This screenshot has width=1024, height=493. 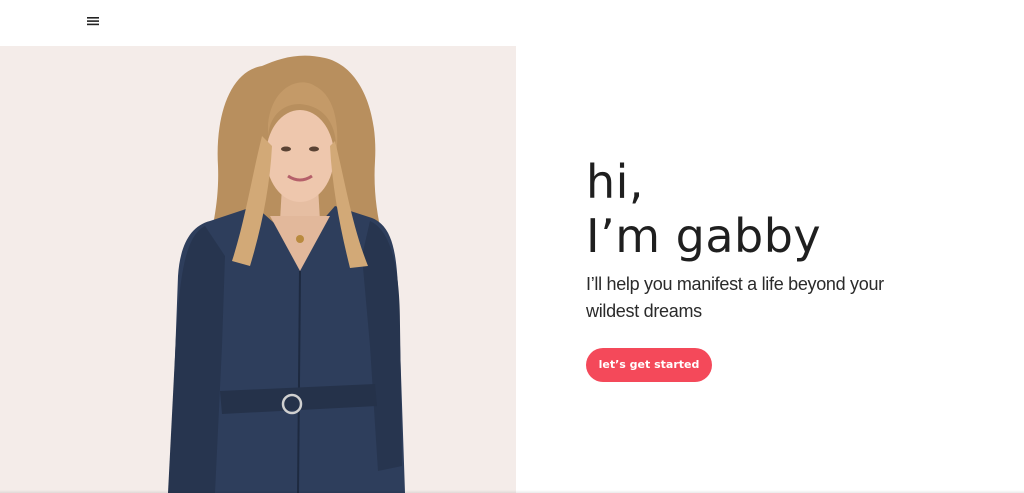 I want to click on get-started-button: let’s get started, so click(x=649, y=365).